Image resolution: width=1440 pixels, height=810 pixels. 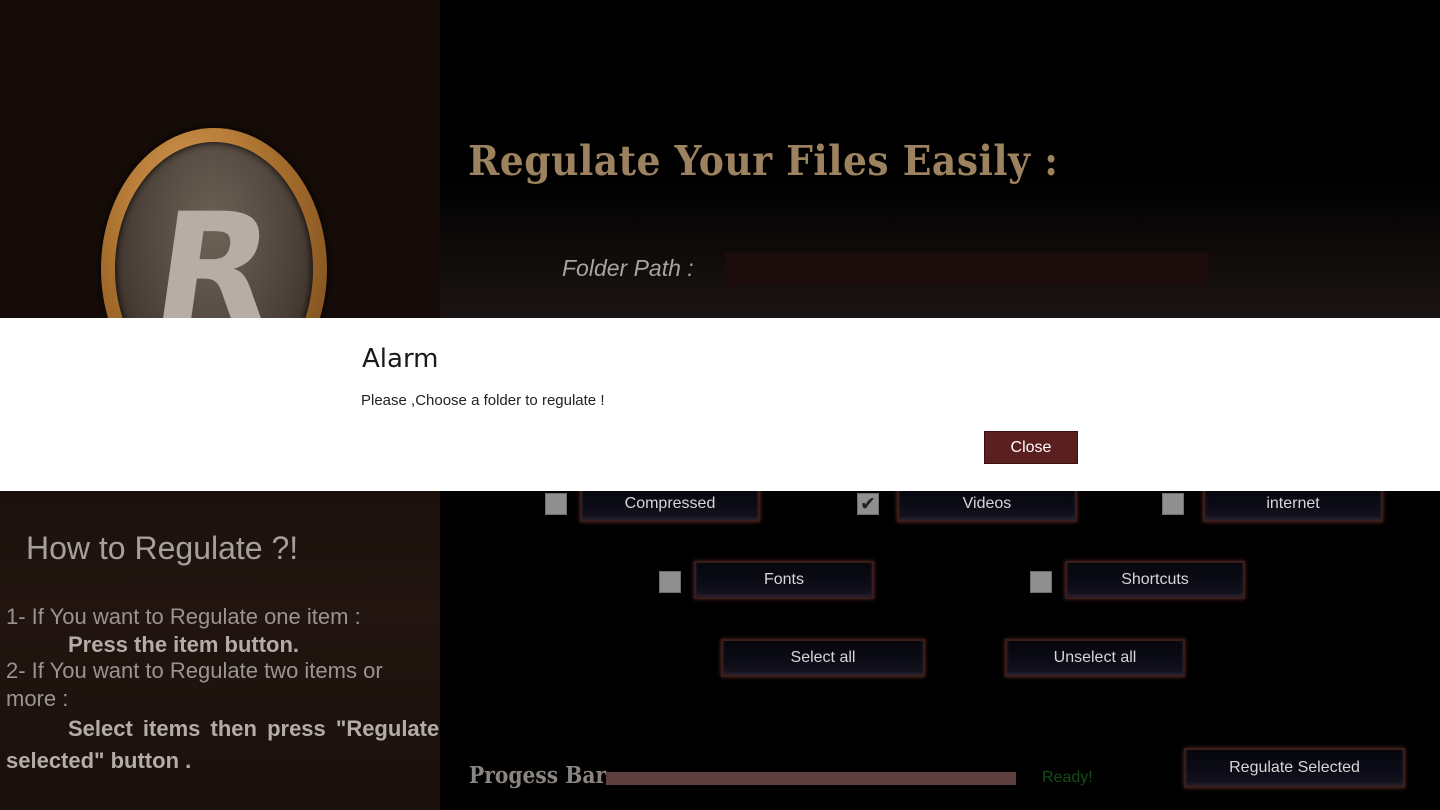 I want to click on howto-line-1: 1- If You want to Regulate one item :, so click(x=183, y=616).